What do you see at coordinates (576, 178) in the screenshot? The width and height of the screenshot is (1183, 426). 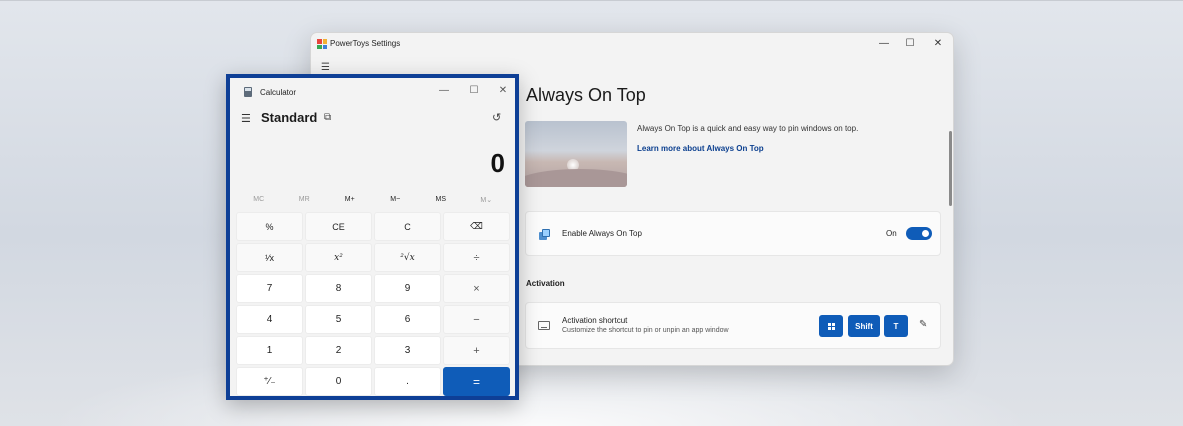 I see `hero-hill-shape` at bounding box center [576, 178].